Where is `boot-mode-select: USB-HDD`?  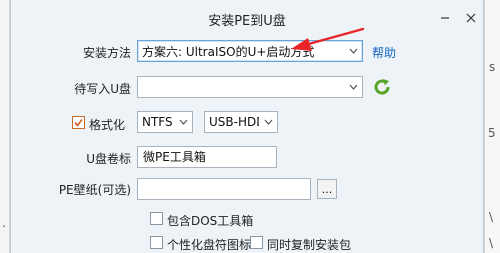
boot-mode-select: USB-HDD is located at coordinates (241, 122).